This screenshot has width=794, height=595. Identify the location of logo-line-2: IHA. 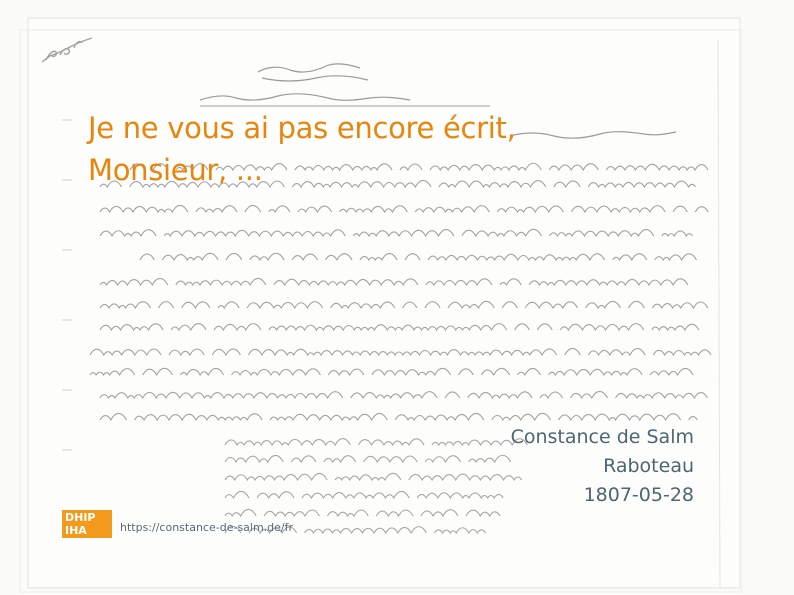
(76, 530).